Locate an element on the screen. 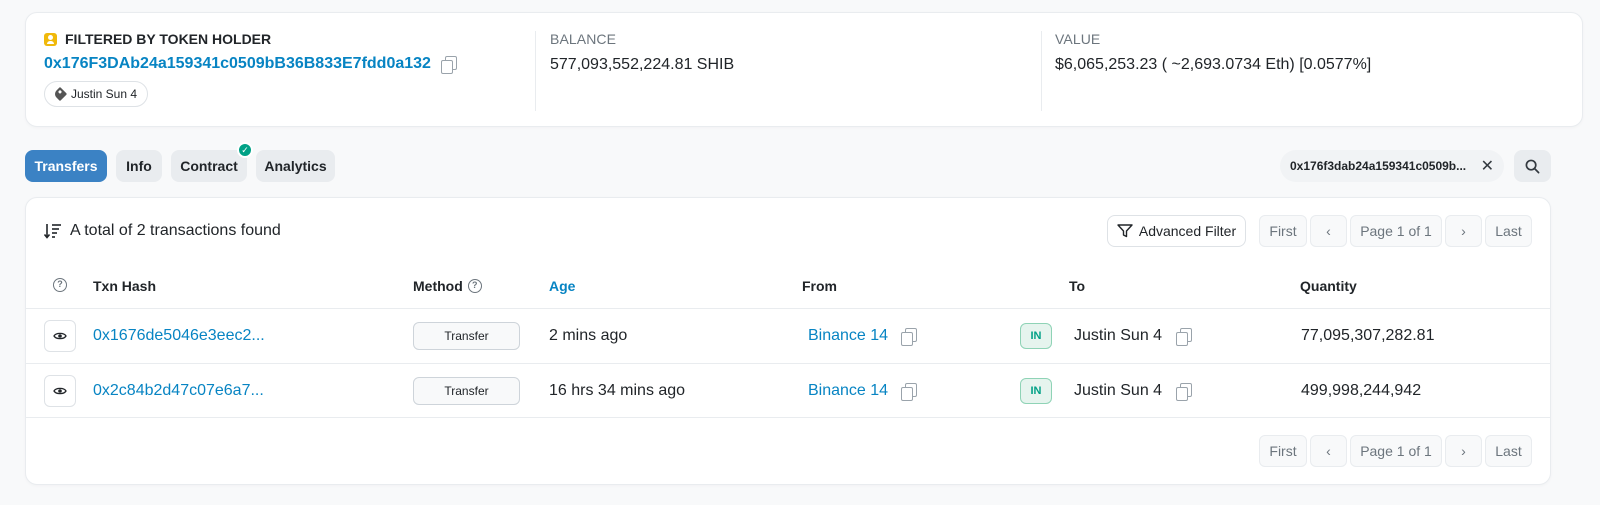 The height and width of the screenshot is (505, 1600). holder-name-tag: Justin Sun 4 is located at coordinates (96, 94).